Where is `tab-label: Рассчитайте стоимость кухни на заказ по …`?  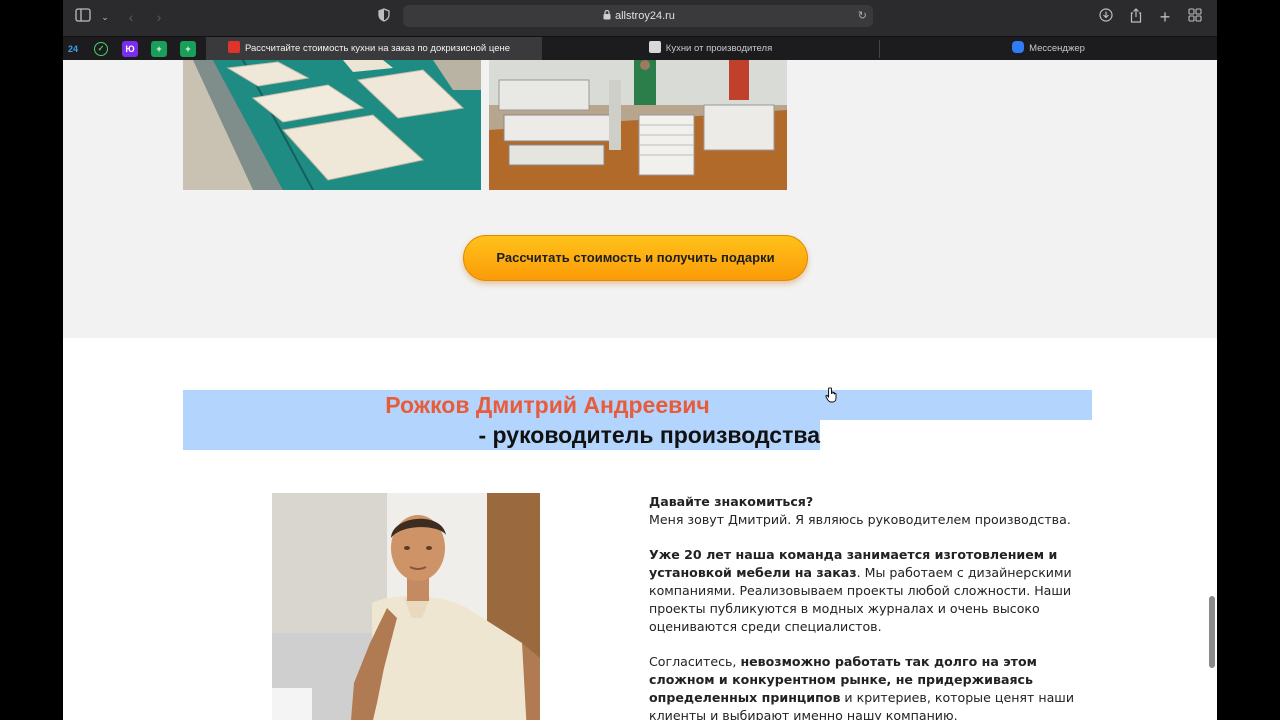
tab-label: Рассчитайте стоимость кухни на заказ по … is located at coordinates (378, 48).